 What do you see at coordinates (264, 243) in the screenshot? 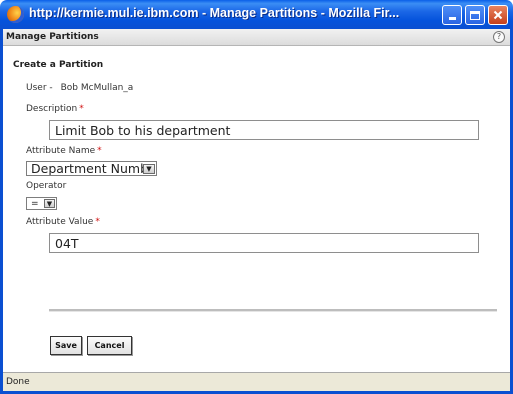
I see `attribute-value-input` at bounding box center [264, 243].